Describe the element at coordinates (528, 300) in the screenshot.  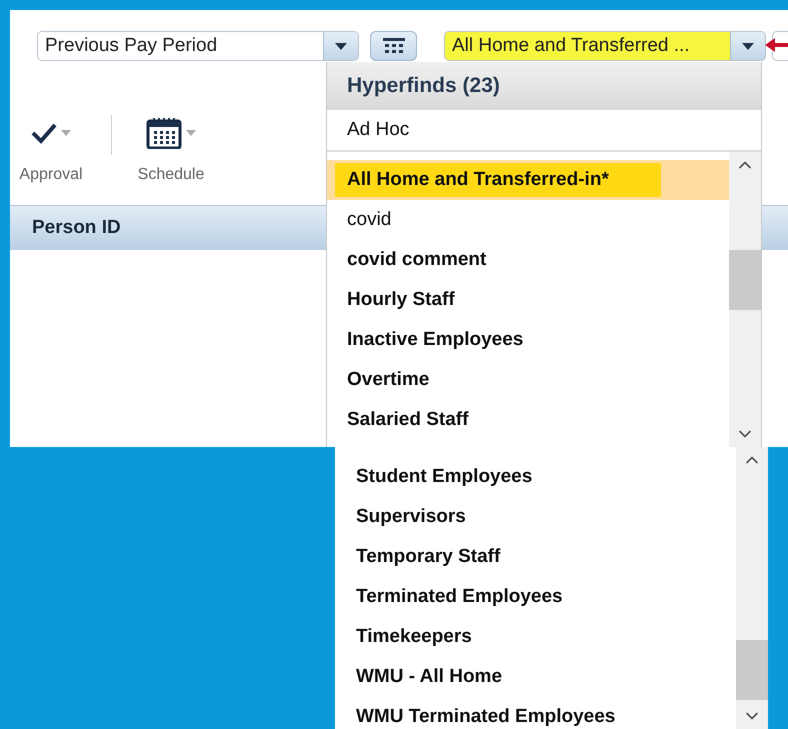
I see `hyperfind-item: Hourly Staff` at that location.